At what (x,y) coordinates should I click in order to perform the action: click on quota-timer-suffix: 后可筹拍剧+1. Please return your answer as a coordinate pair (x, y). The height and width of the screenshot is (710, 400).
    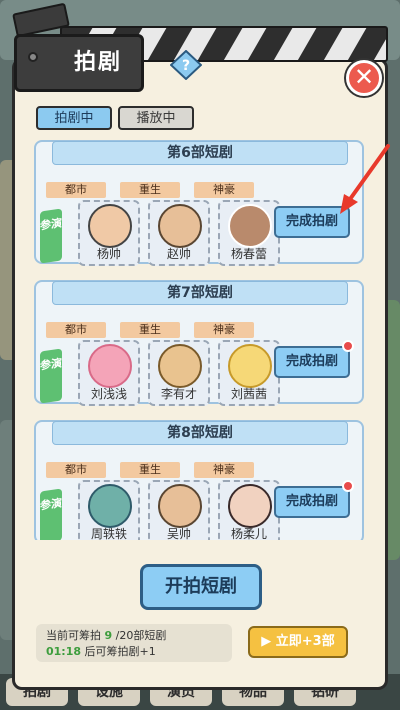
    Looking at the image, I should click on (120, 651).